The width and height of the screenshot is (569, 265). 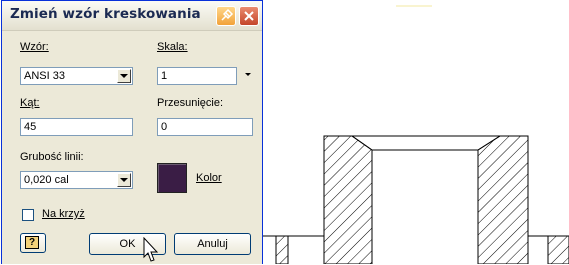 What do you see at coordinates (503, 199) in the screenshot?
I see `right-upright-hatch` at bounding box center [503, 199].